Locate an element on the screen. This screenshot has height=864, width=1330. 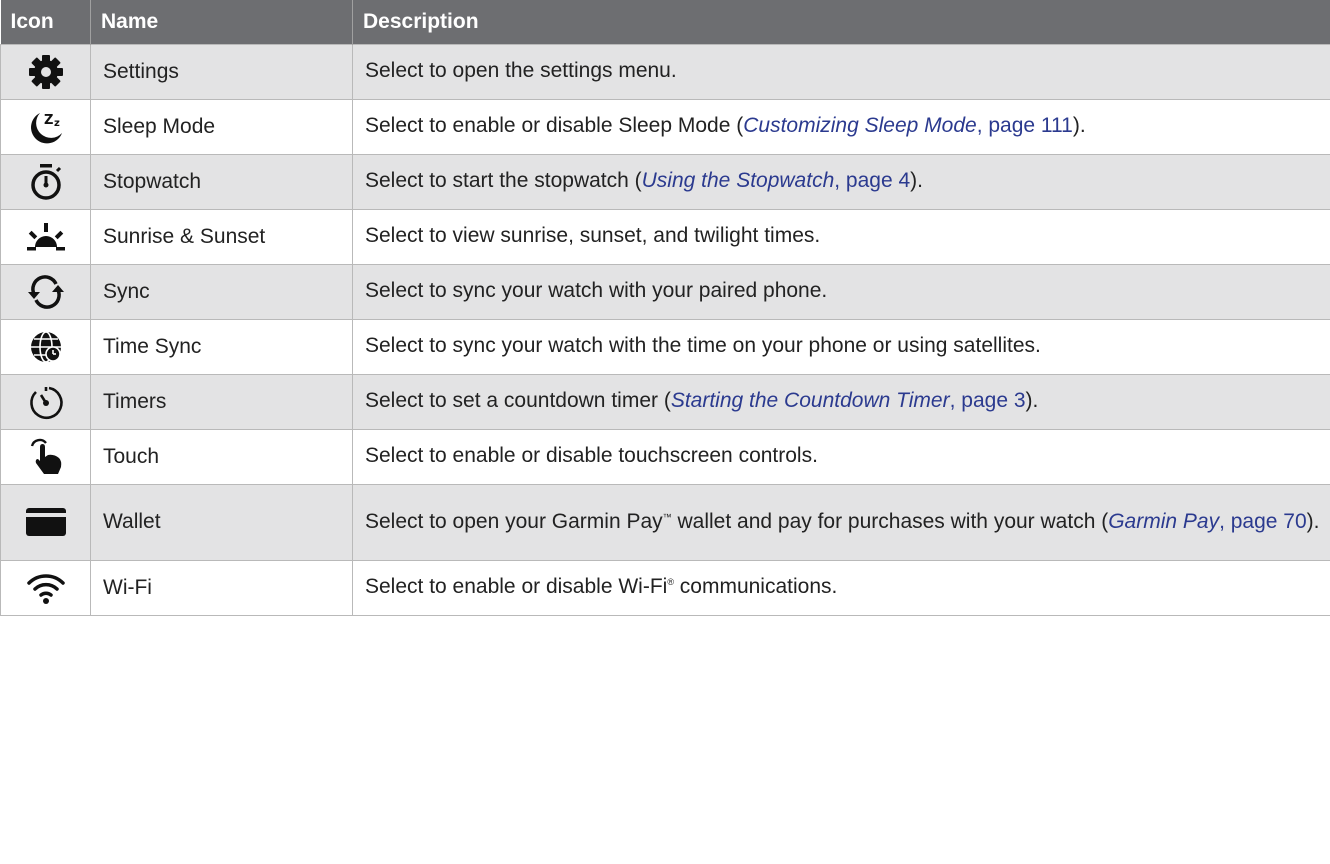
header-icon: Icon is located at coordinates (45, 22).